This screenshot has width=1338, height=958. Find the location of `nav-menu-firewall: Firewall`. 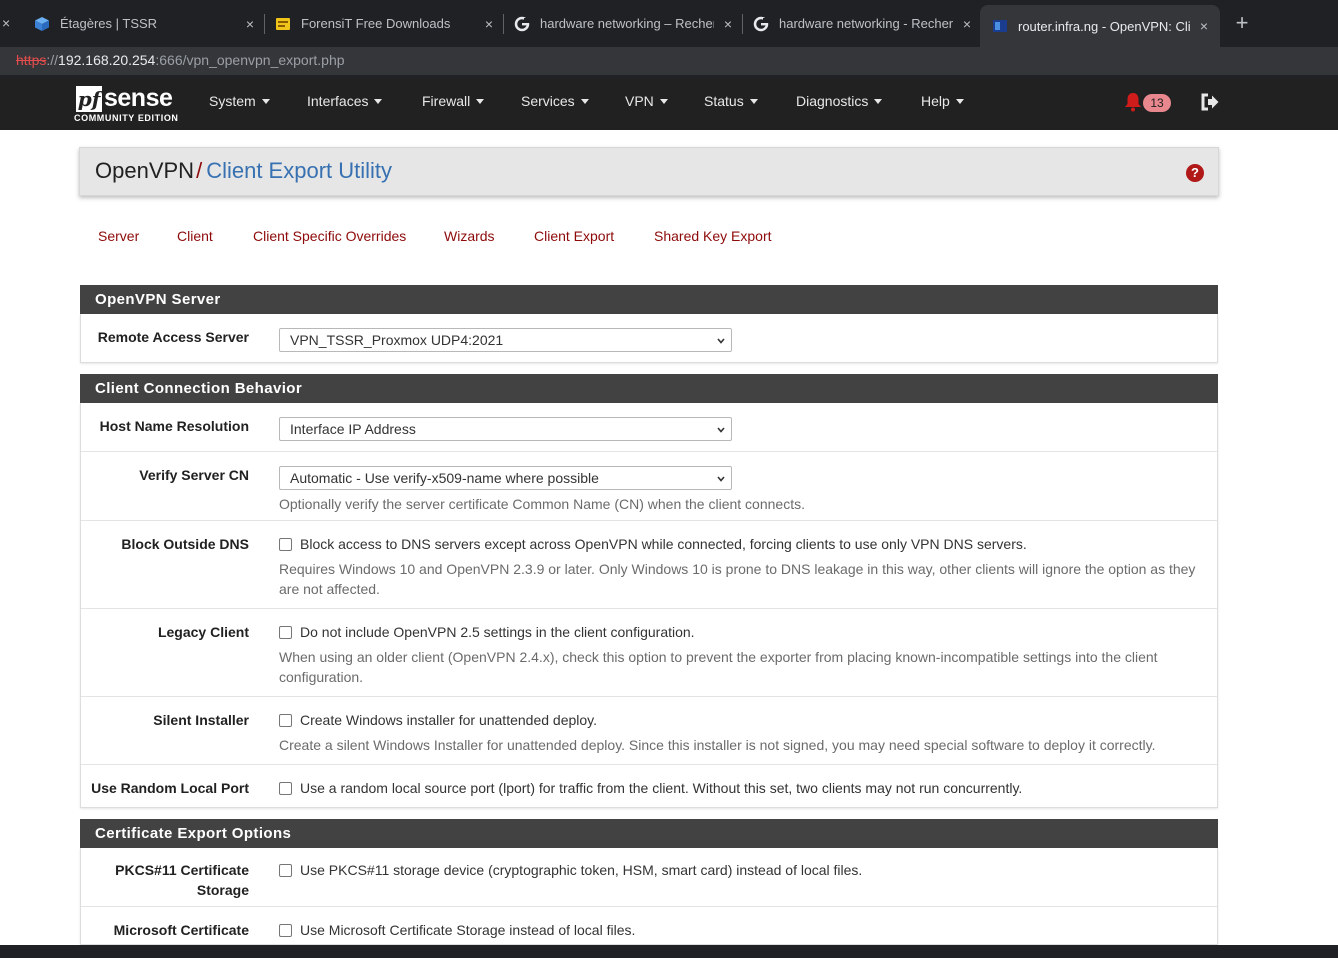

nav-menu-firewall: Firewall is located at coordinates (453, 101).